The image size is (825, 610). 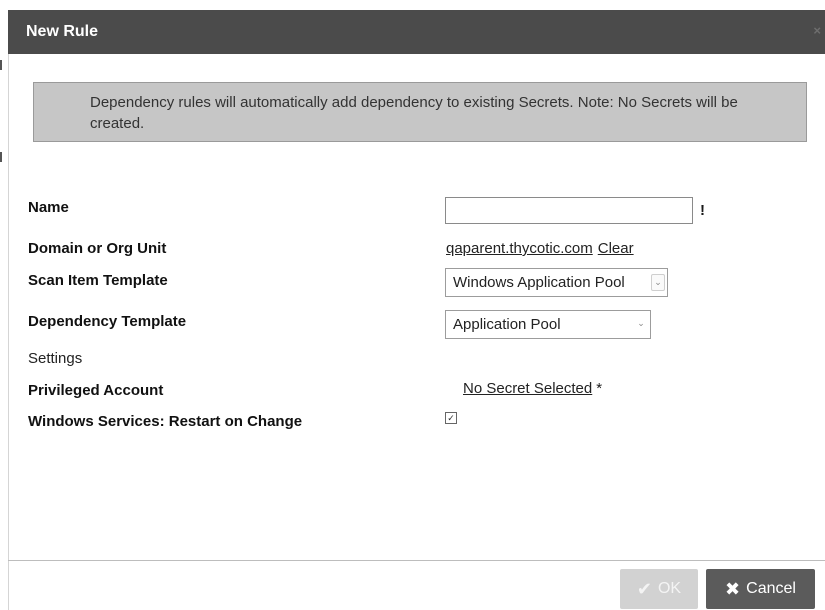 What do you see at coordinates (98, 280) in the screenshot?
I see `scan-item-template-label: Scan Item Template` at bounding box center [98, 280].